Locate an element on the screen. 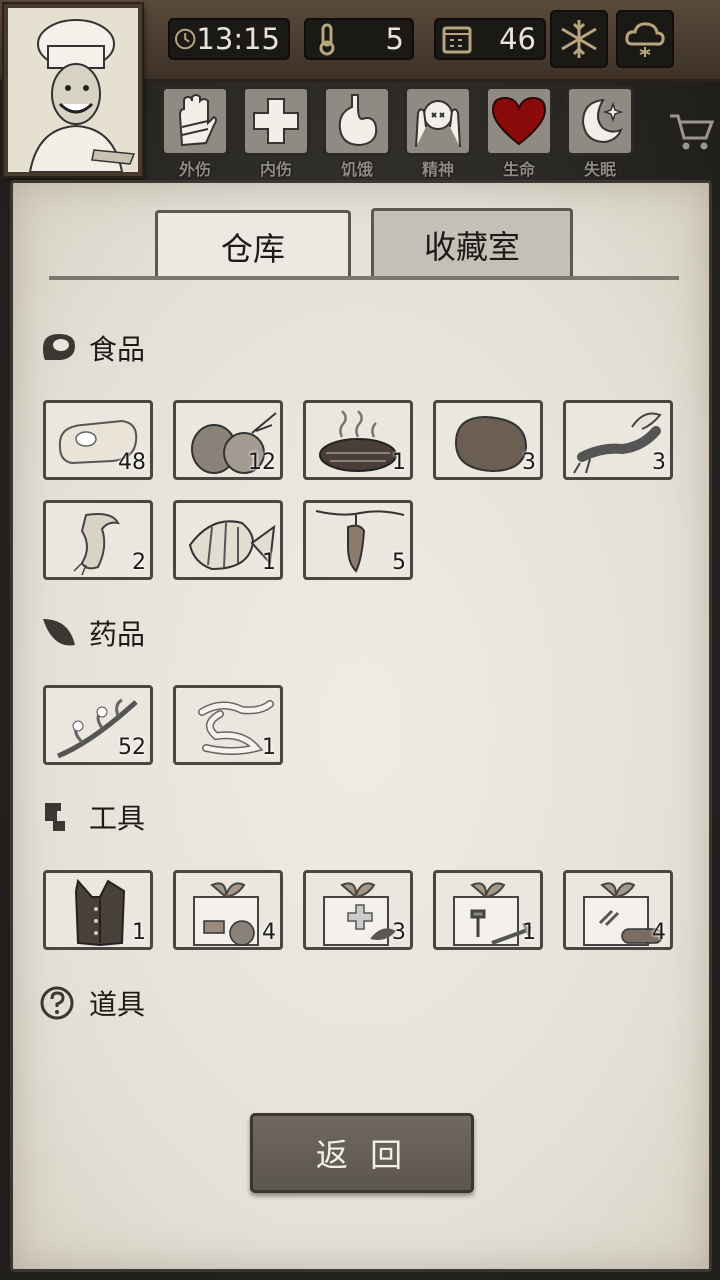 The image size is (720, 1280). status-insomnia: 失眠 is located at coordinates (600, 132).